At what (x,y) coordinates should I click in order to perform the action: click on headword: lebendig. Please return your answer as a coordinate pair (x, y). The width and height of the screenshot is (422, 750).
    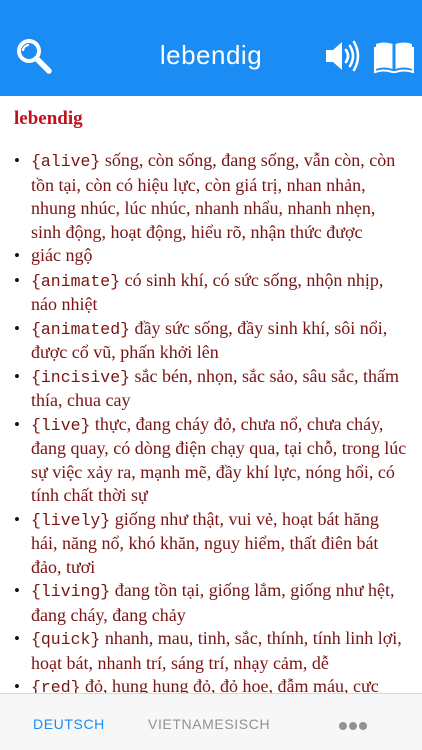
    Looking at the image, I should click on (48, 118).